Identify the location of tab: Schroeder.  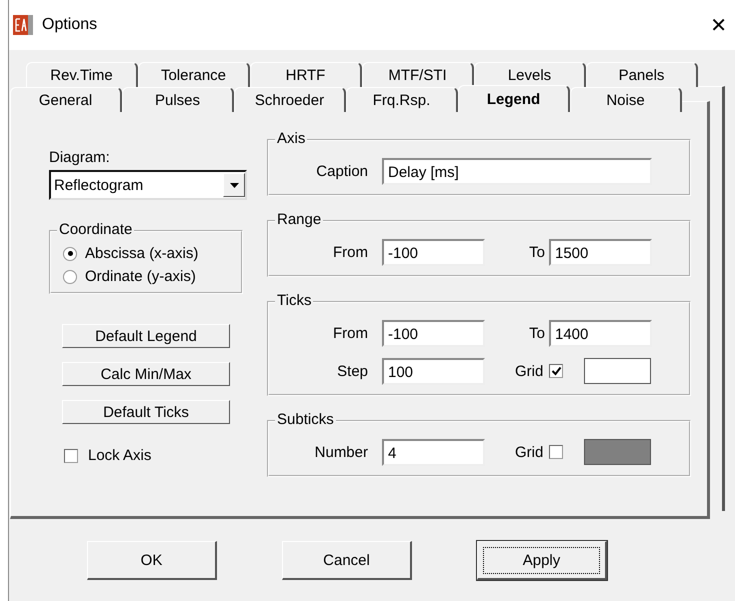
(290, 99).